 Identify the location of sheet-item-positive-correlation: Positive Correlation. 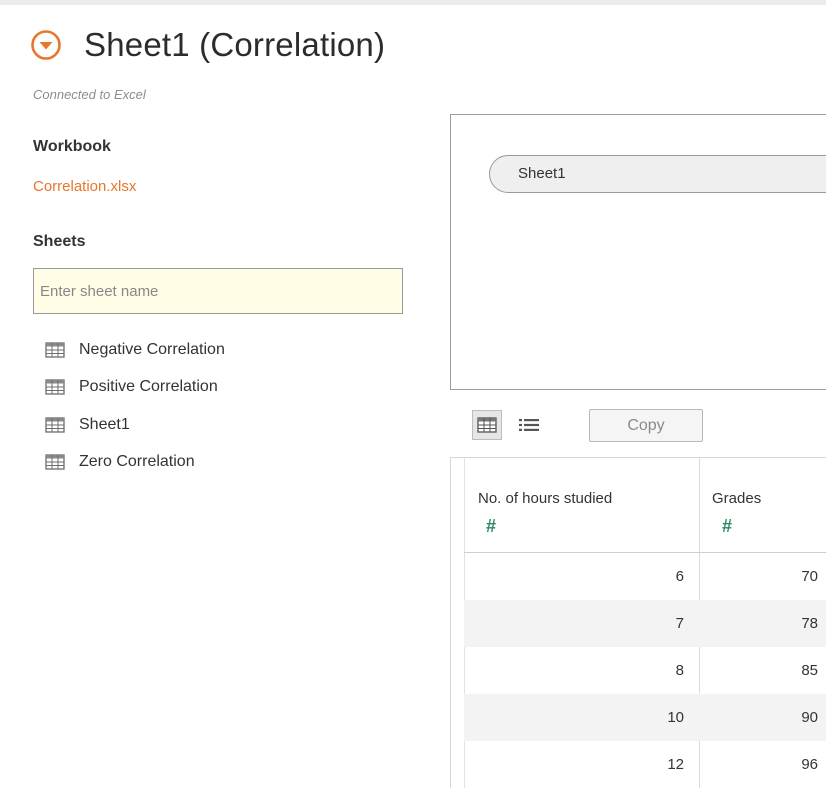
(135, 388).